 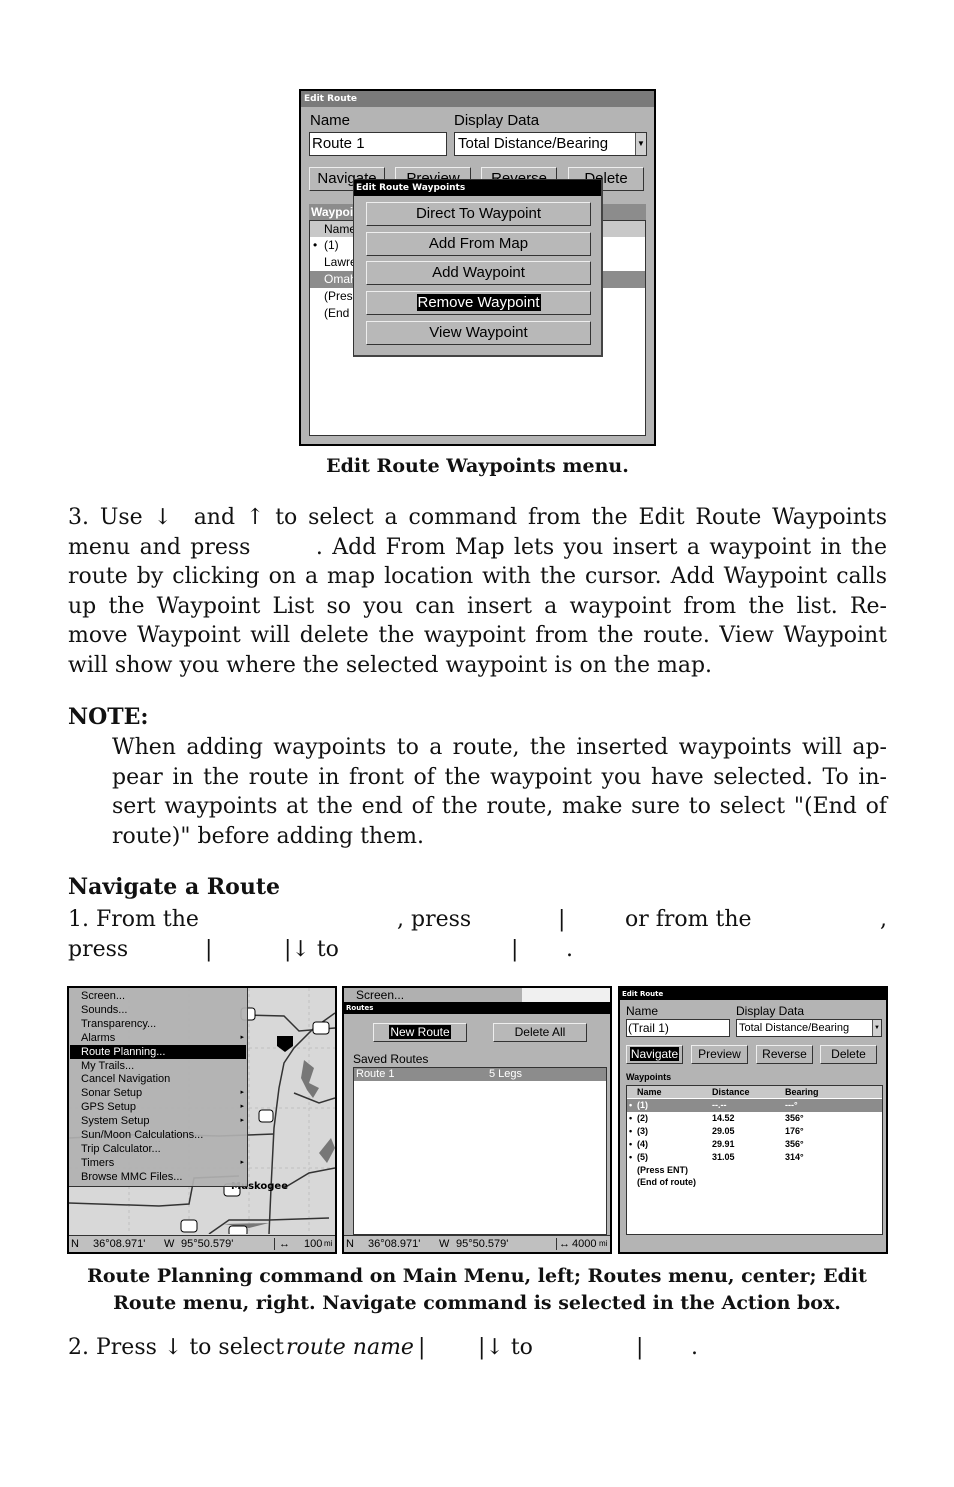 What do you see at coordinates (478, 243) in the screenshot?
I see `popup-menu-item: Add From Map` at bounding box center [478, 243].